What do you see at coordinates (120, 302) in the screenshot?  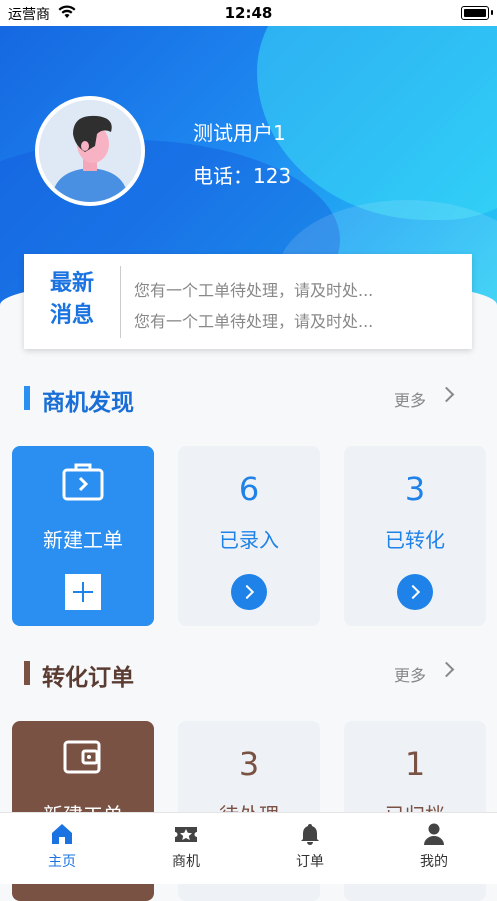 I see `news-divider` at bounding box center [120, 302].